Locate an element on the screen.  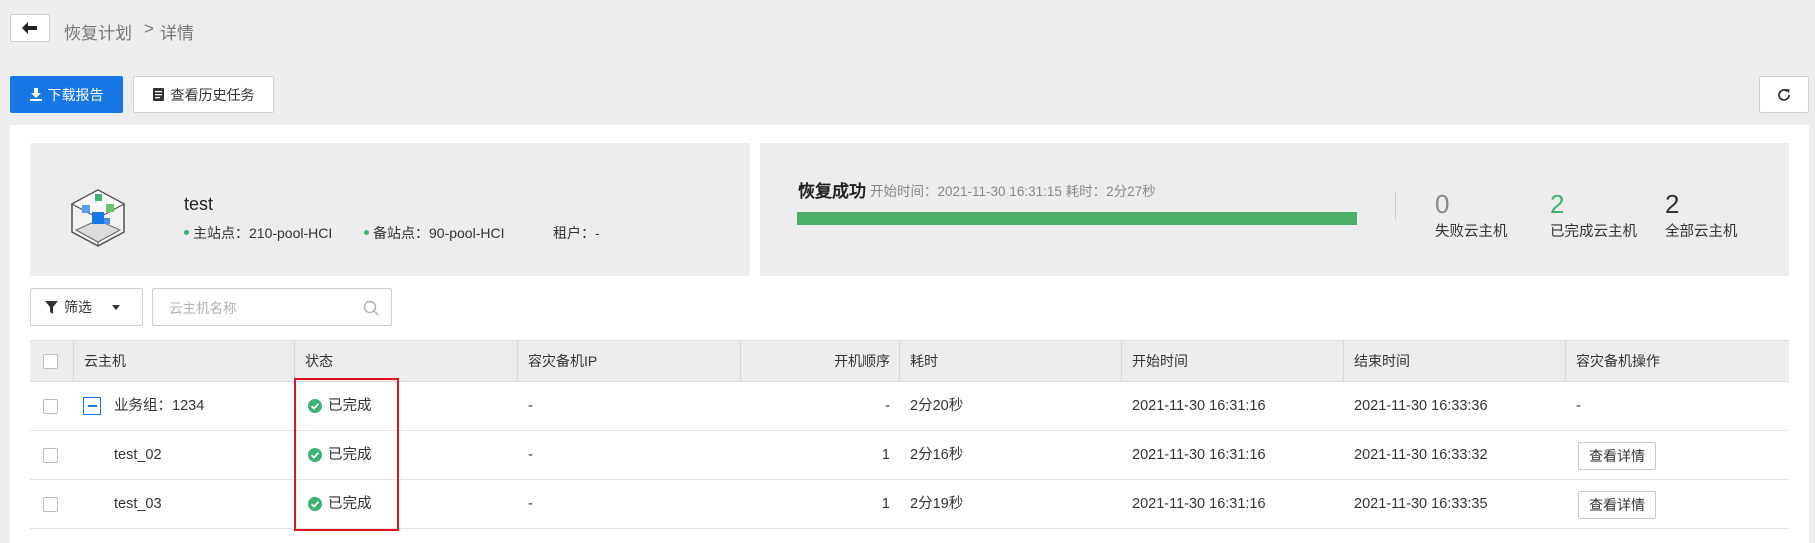
boot-order: - is located at coordinates (887, 406).